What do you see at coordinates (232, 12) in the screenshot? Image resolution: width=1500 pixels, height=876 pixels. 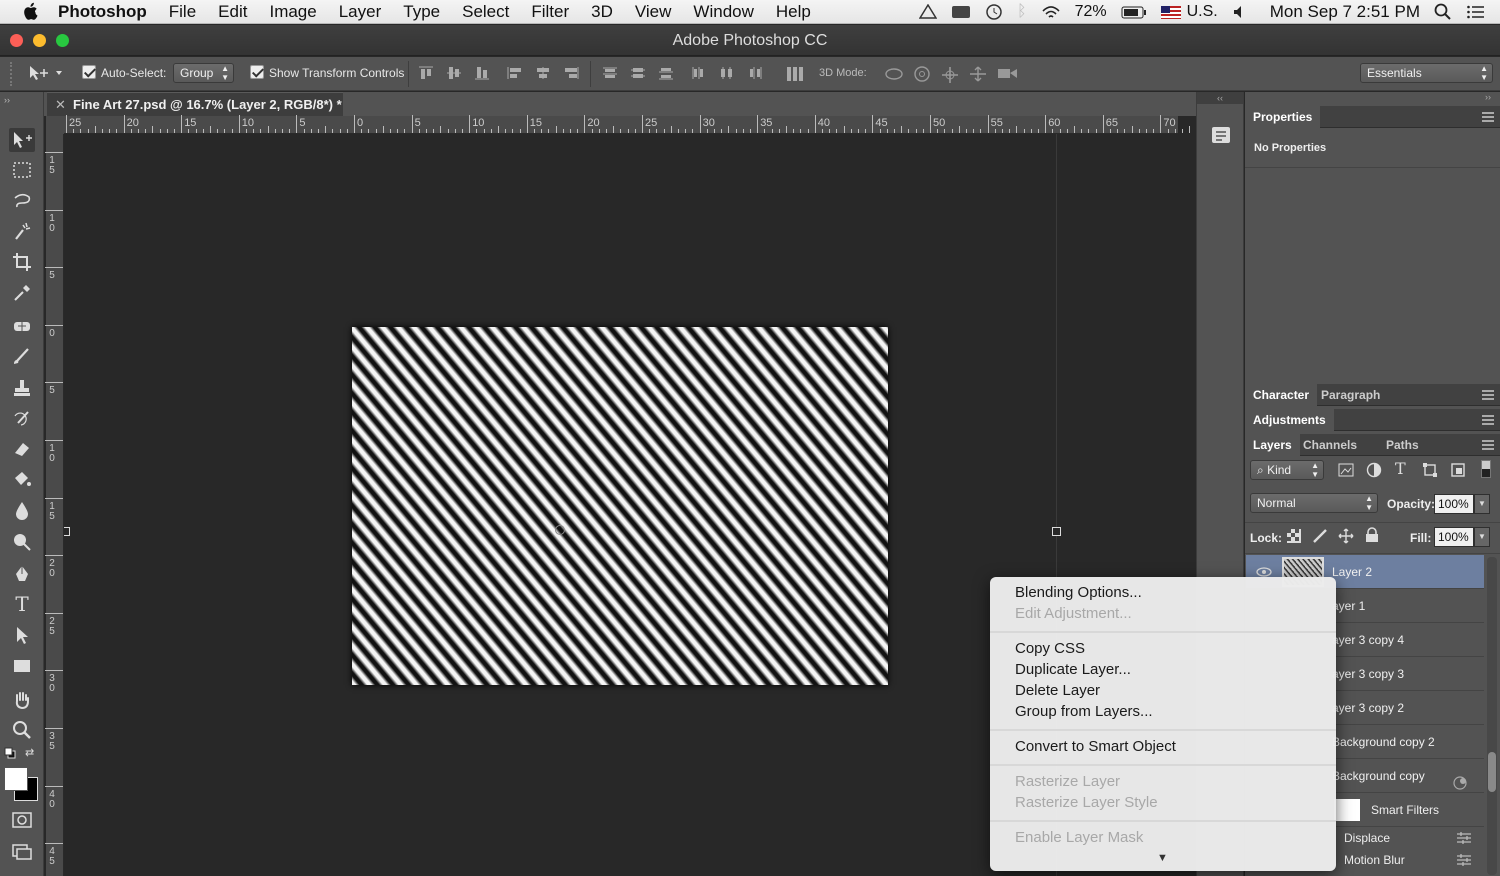 I see `menu-edit: Edit` at bounding box center [232, 12].